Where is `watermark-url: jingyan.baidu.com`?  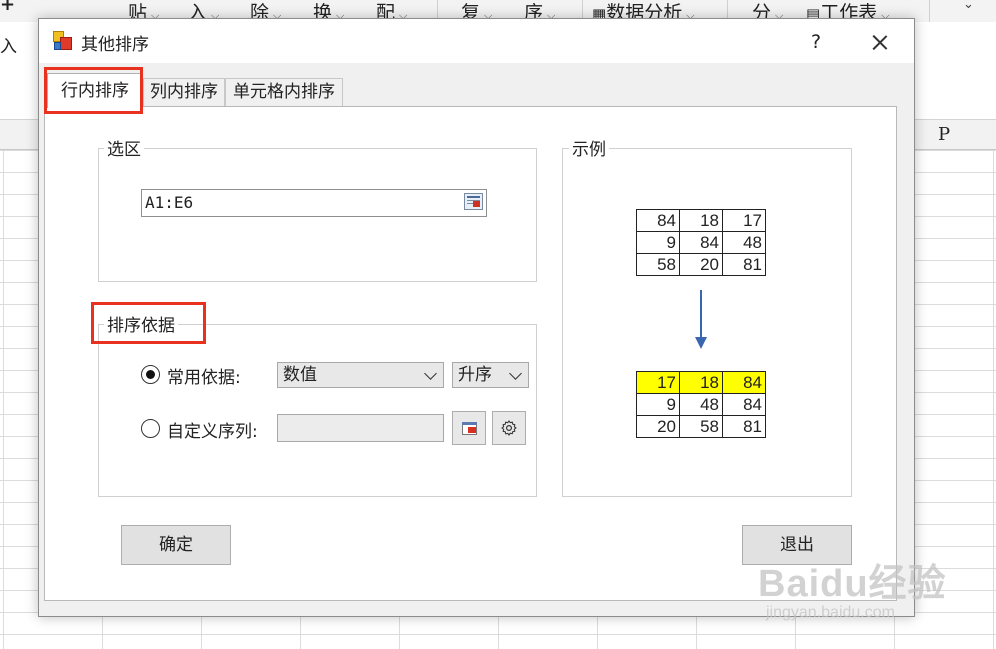
watermark-url: jingyan.baidu.com is located at coordinates (830, 612).